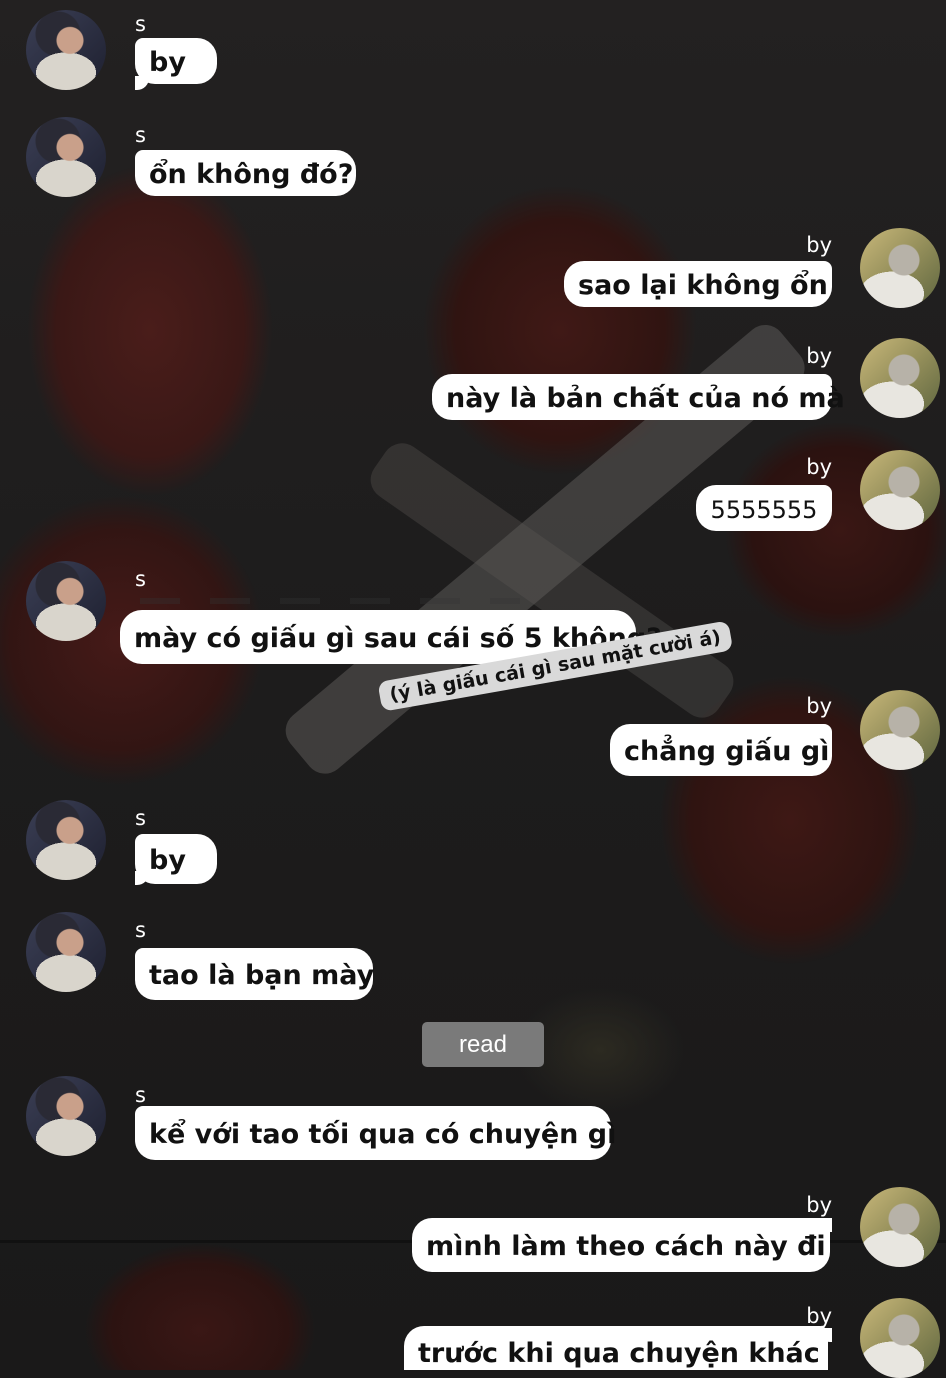  I want to click on message-bubble: này là bản chất của nó mà, so click(638, 397).